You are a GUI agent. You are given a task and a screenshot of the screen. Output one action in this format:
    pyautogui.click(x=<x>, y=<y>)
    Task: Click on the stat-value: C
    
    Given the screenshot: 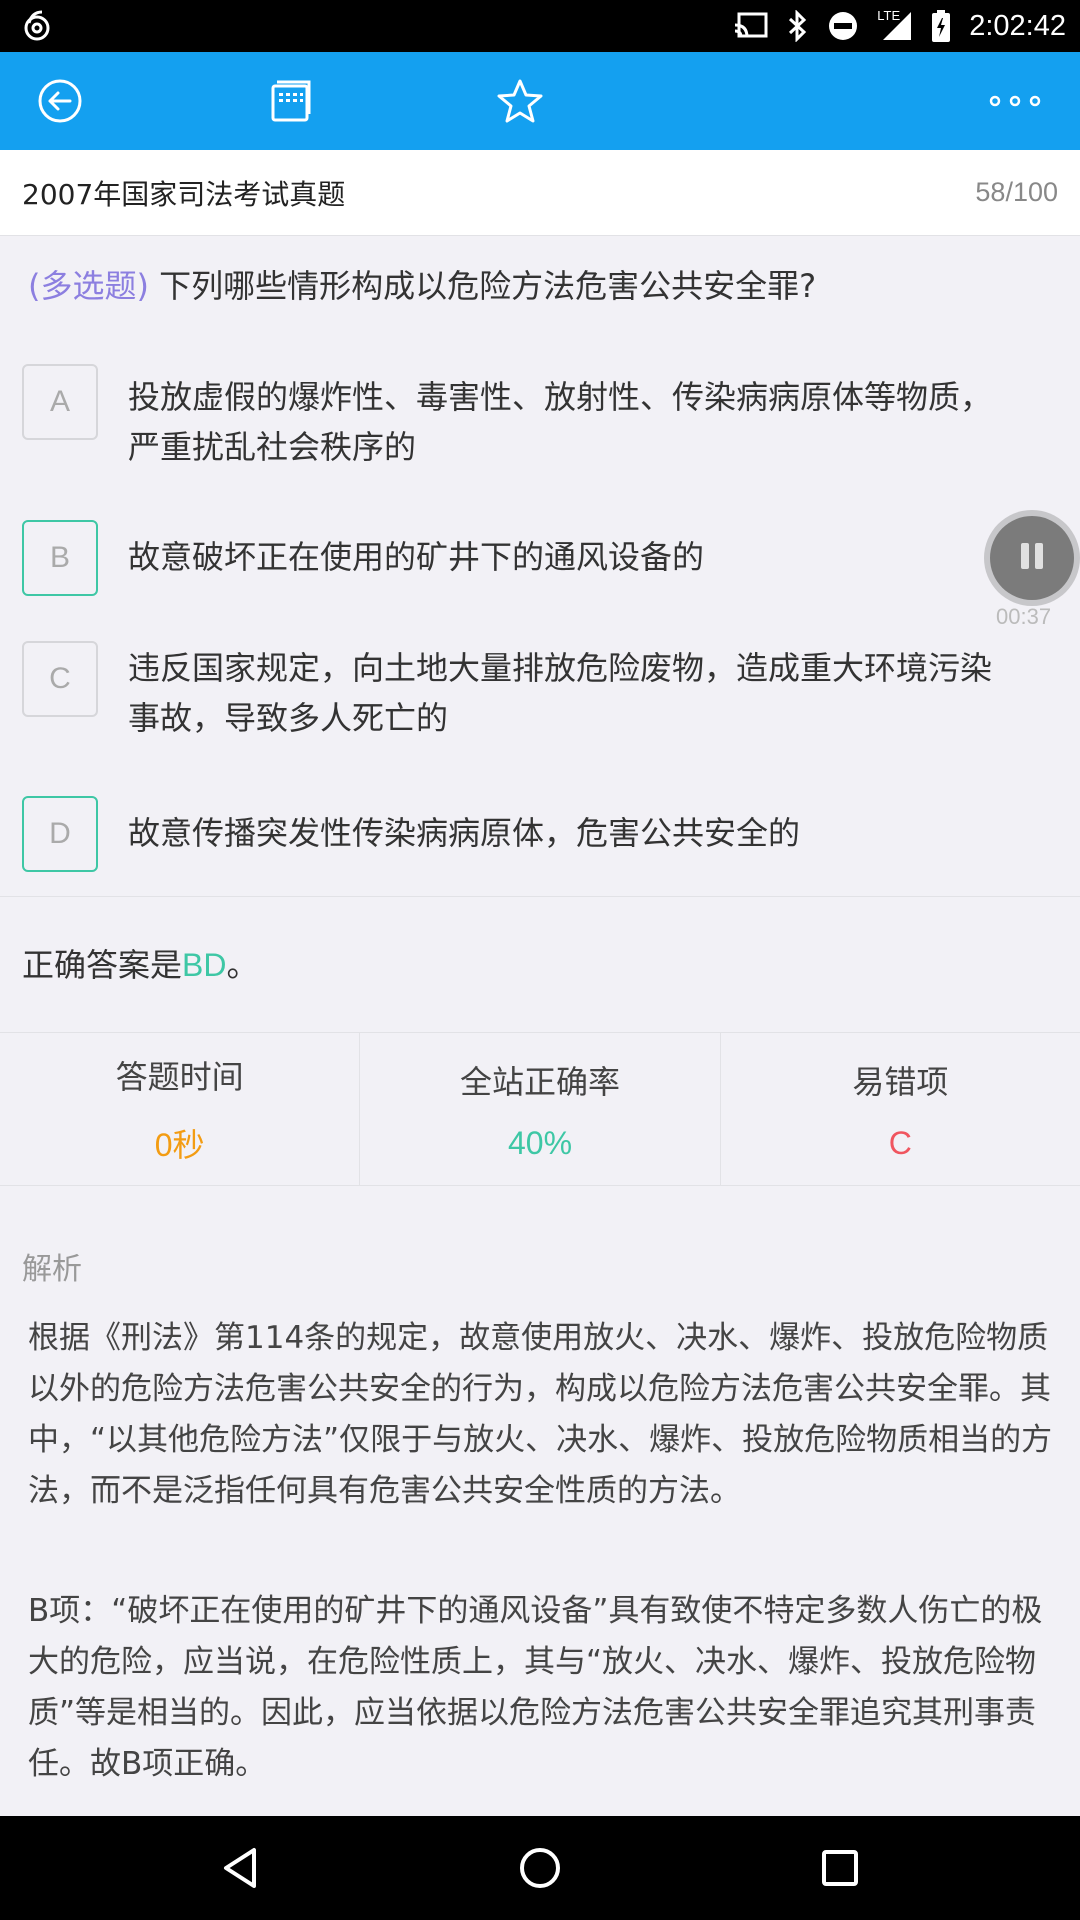 What is the action you would take?
    pyautogui.click(x=900, y=1142)
    